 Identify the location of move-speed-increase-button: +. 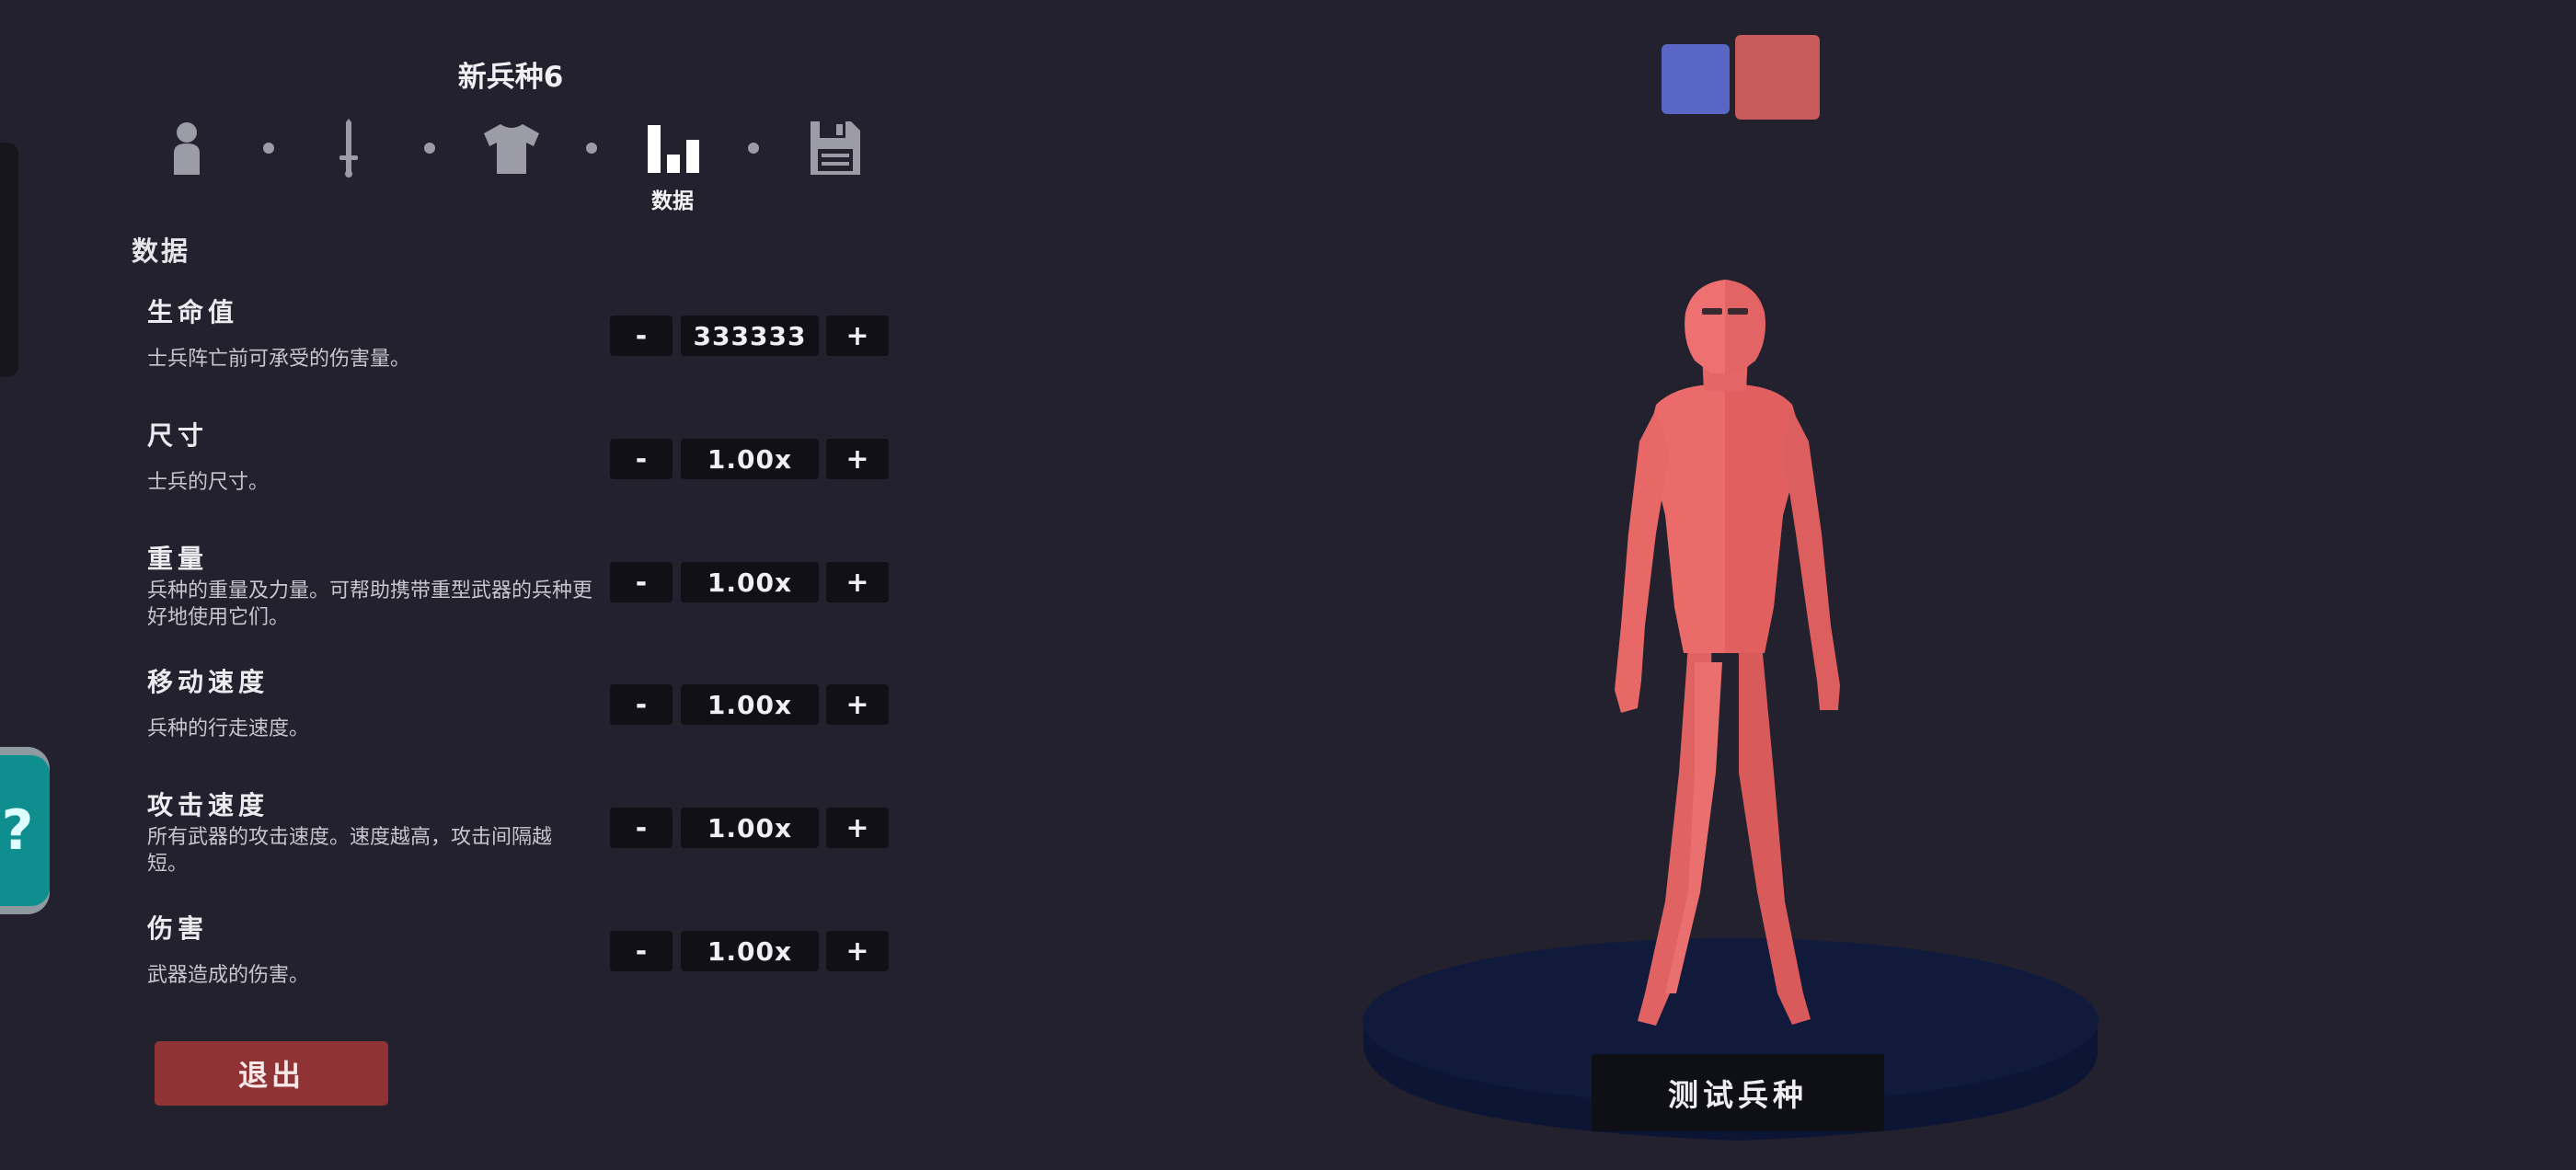
(857, 704).